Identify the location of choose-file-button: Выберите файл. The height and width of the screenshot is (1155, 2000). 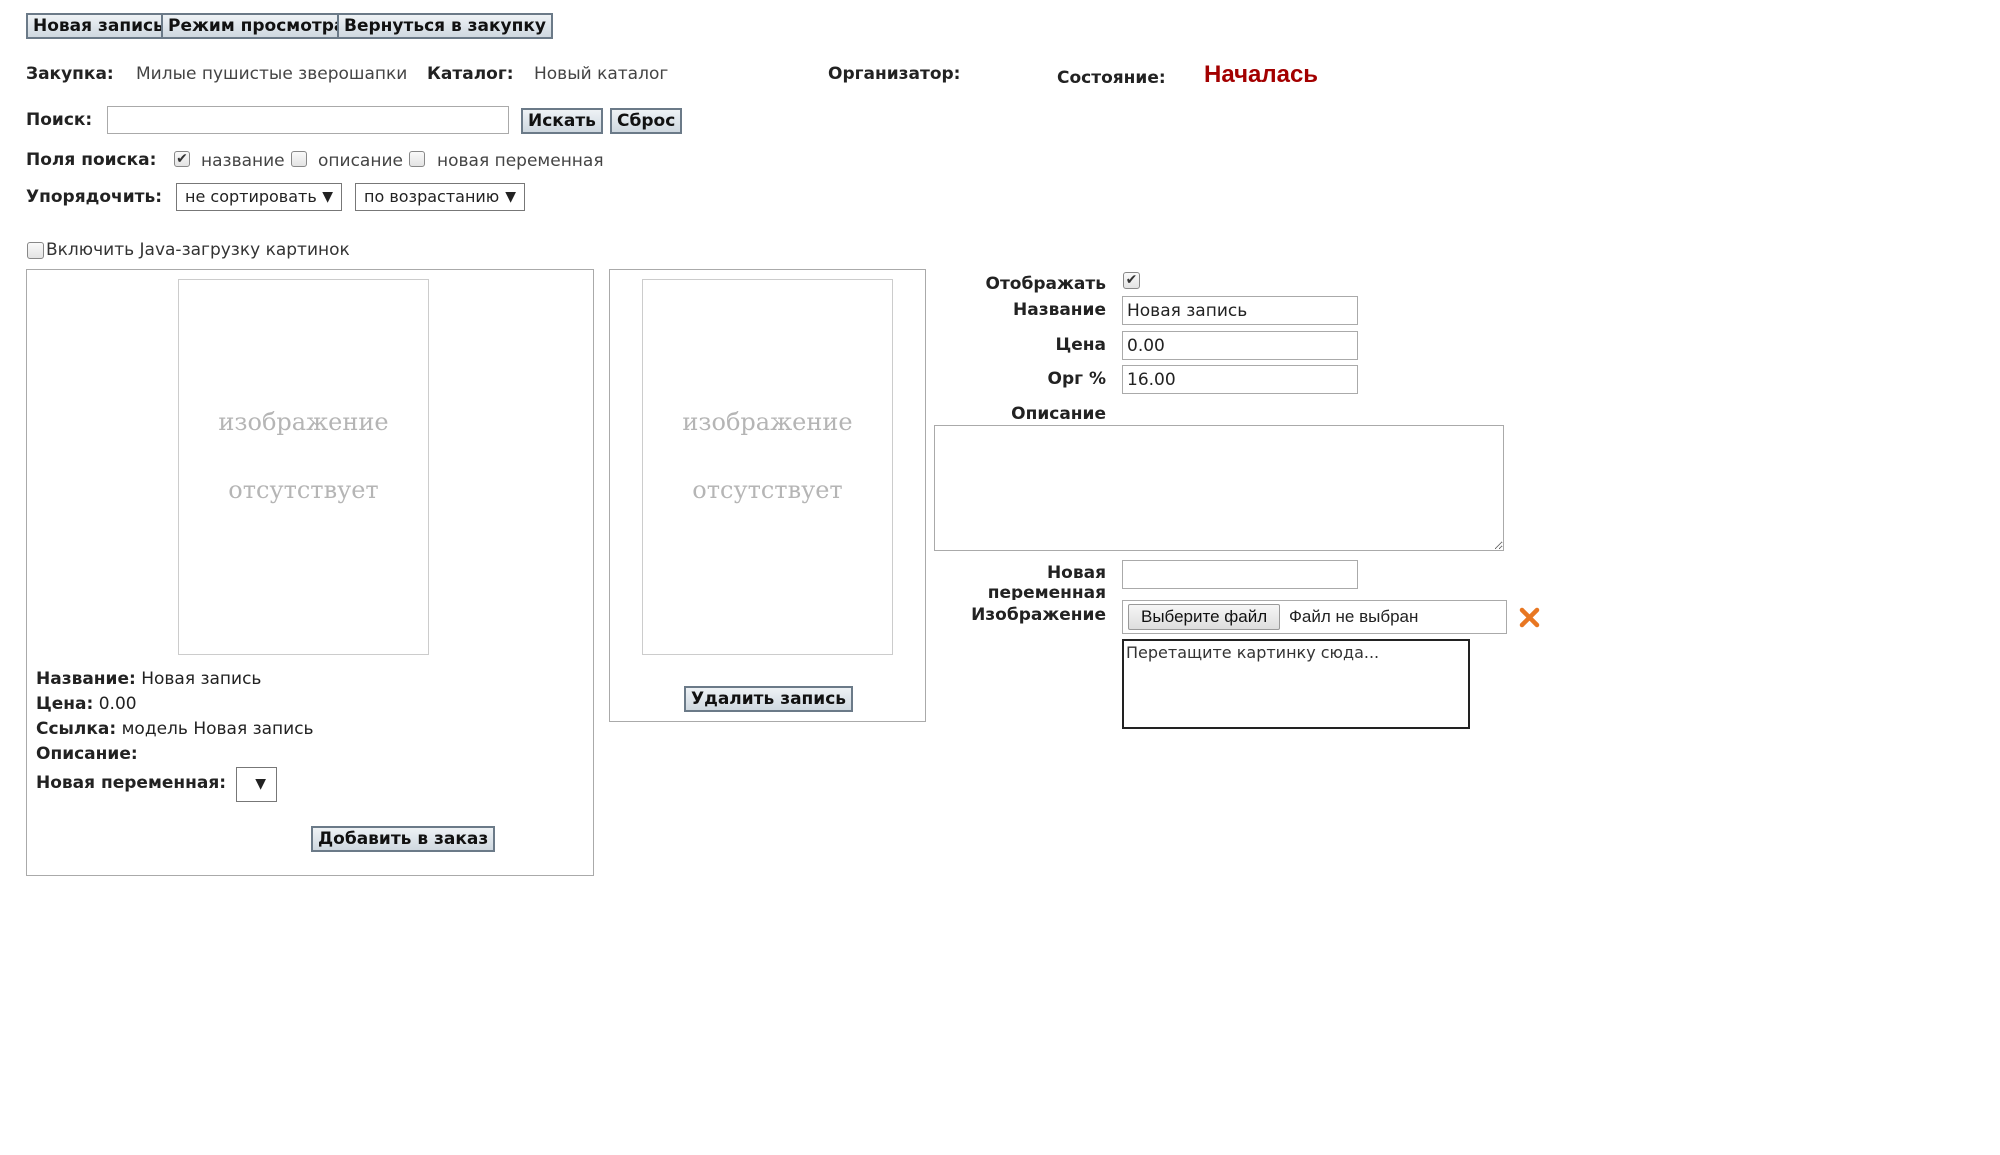
(1204, 617).